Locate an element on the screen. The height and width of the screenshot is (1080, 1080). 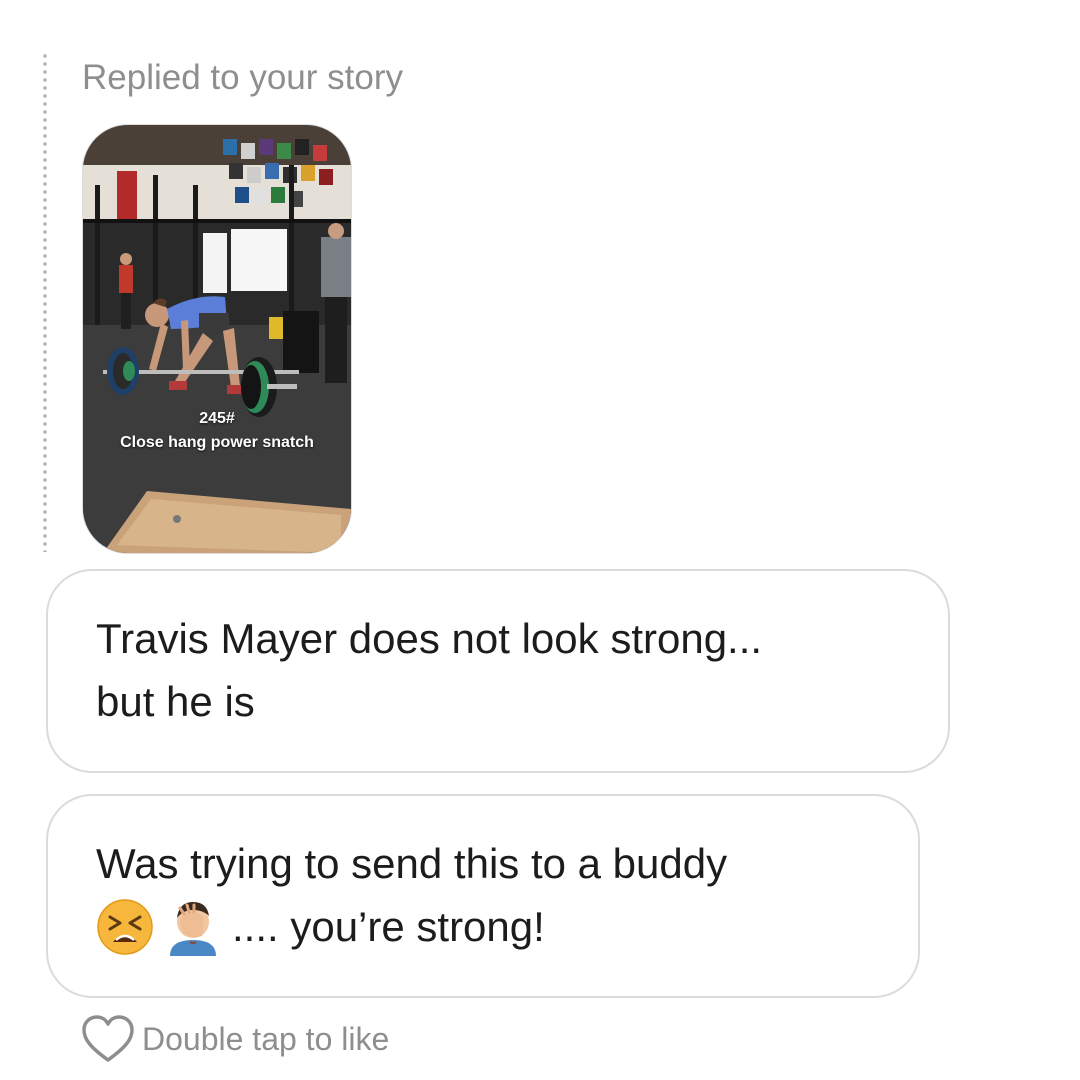
message-text-fragment: .... you’re strong! is located at coordinates (388, 926).